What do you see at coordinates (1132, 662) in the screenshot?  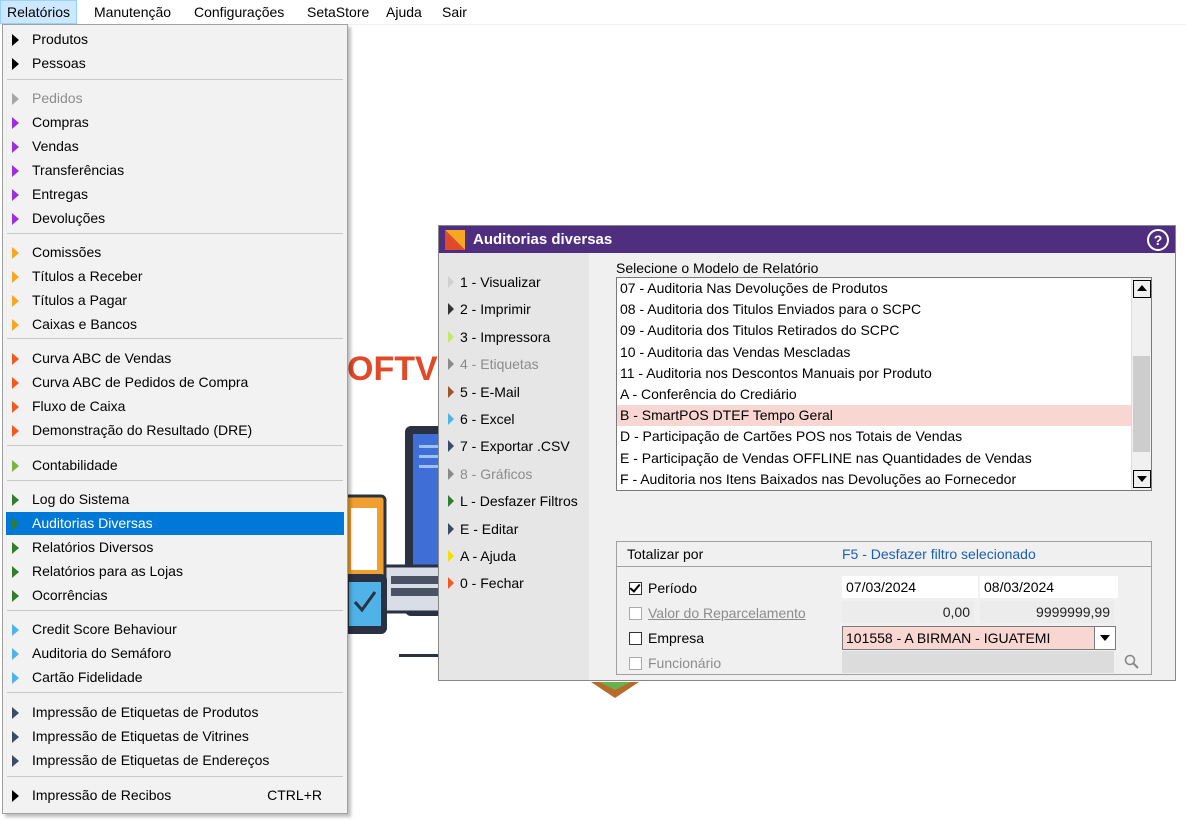 I see `search-icon` at bounding box center [1132, 662].